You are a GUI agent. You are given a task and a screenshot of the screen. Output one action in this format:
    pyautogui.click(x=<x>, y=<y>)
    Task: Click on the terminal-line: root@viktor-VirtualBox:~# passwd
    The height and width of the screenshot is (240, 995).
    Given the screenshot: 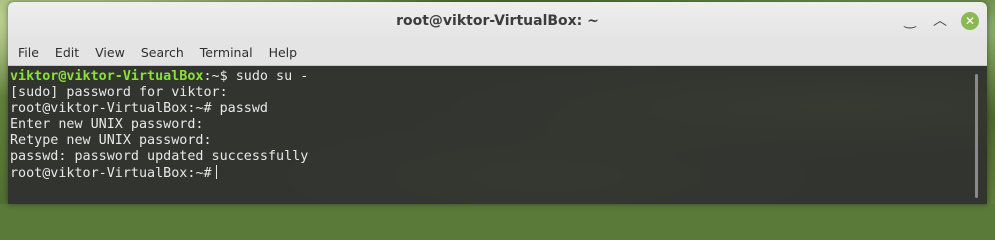 What is the action you would take?
    pyautogui.click(x=139, y=108)
    